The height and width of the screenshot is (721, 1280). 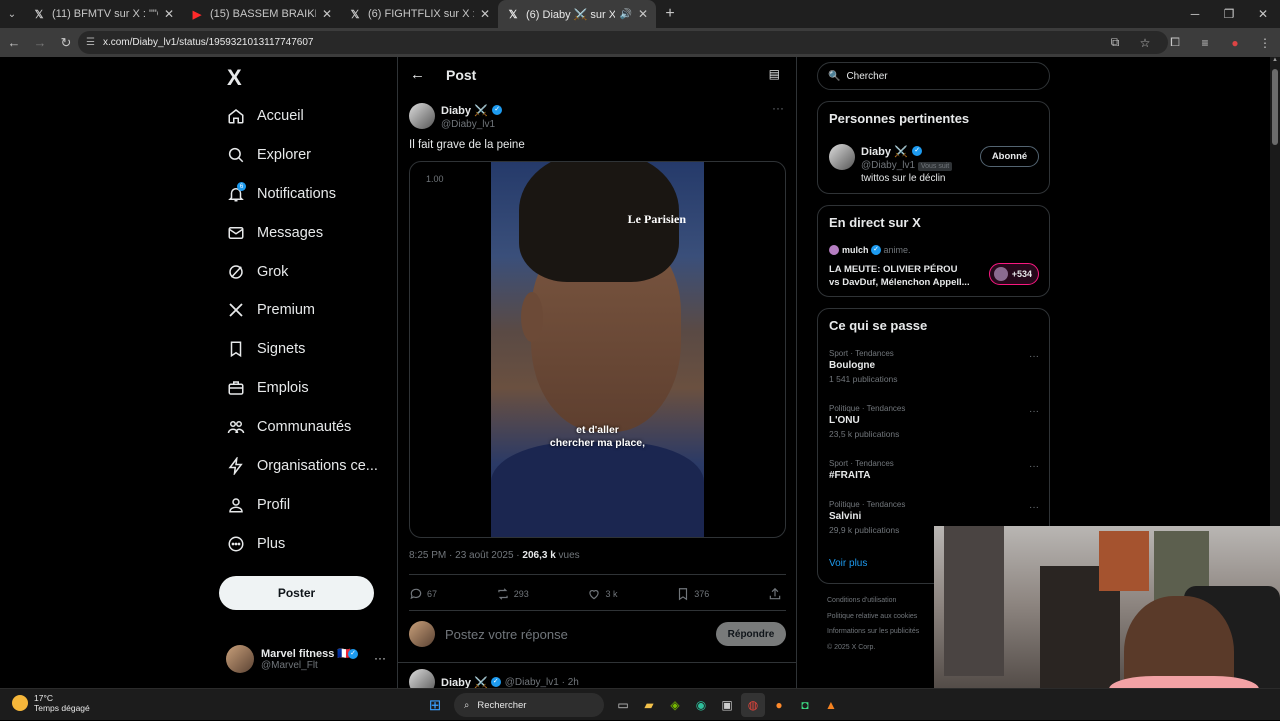 What do you see at coordinates (417, 74) in the screenshot?
I see `back-arrow-icon: ←` at bounding box center [417, 74].